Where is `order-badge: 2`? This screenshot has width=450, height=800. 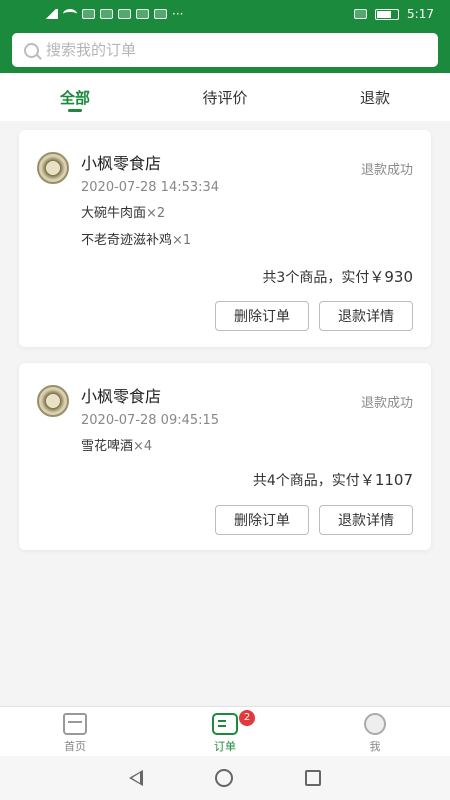
order-badge: 2 is located at coordinates (247, 718).